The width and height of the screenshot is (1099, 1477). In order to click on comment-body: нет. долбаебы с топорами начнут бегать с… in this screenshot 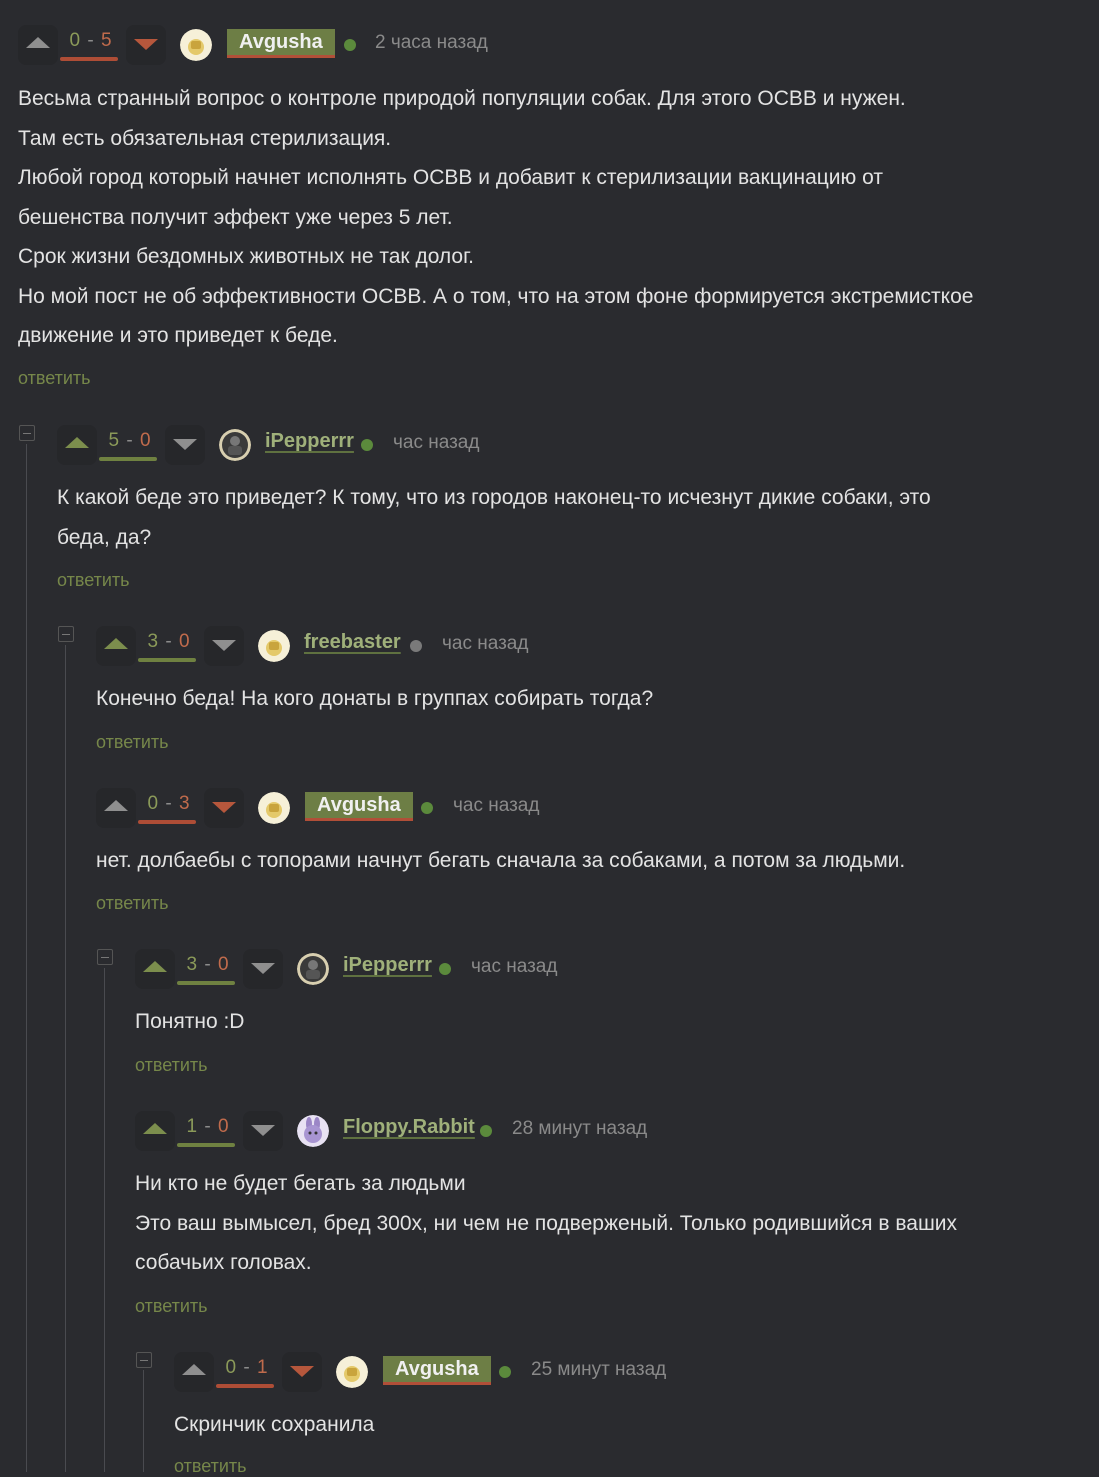, I will do `click(597, 861)`.